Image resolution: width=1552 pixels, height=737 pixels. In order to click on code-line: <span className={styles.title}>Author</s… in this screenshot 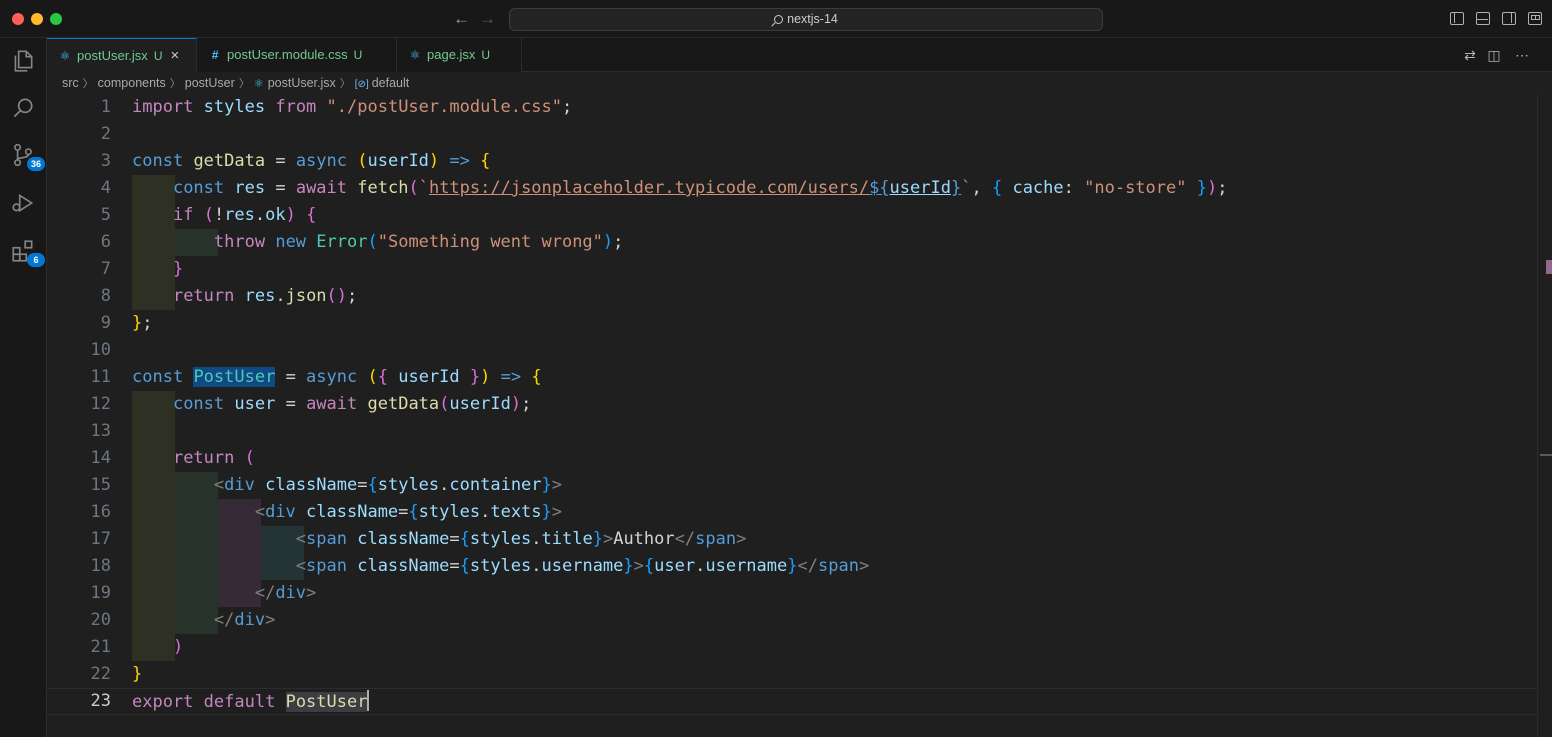, I will do `click(521, 539)`.